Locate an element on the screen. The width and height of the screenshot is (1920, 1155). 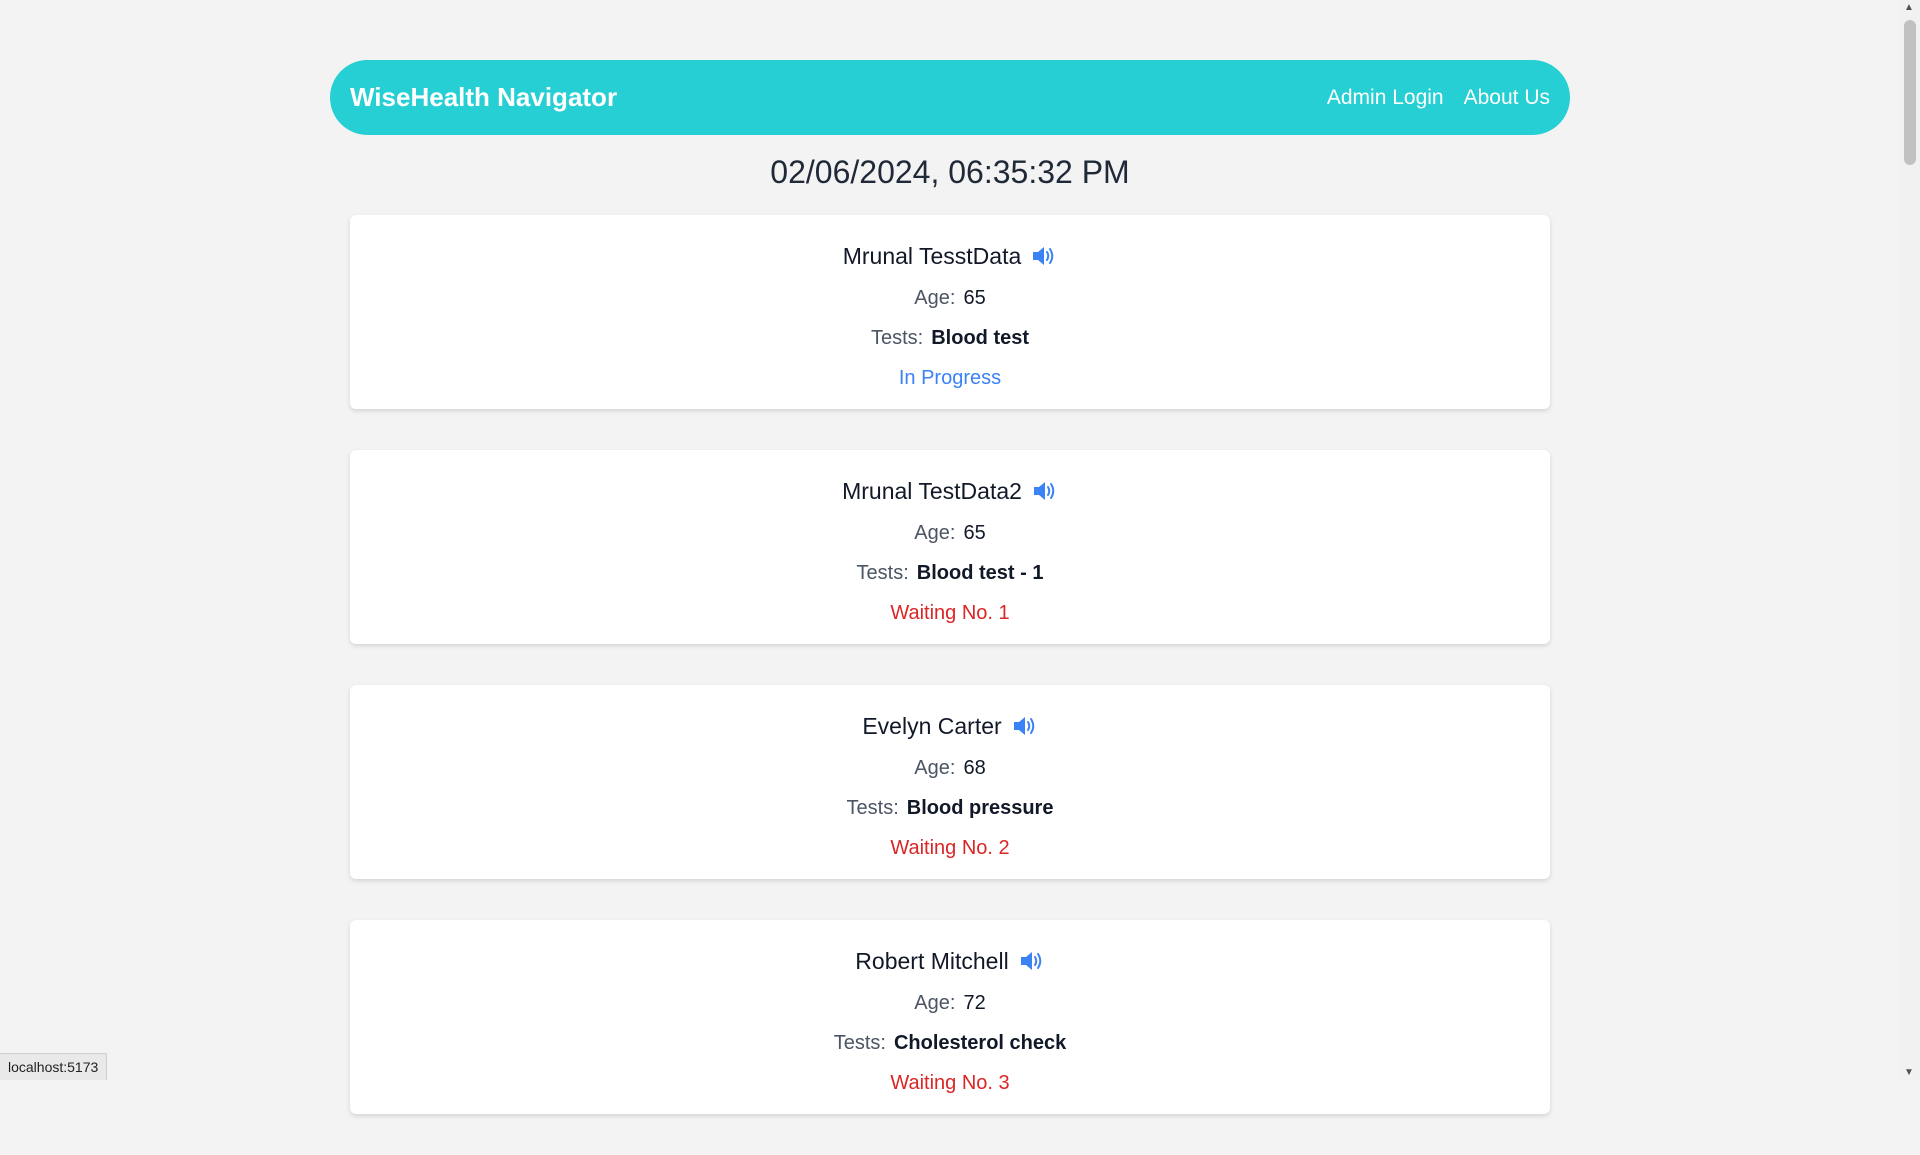
scroll-up-arrow-icon: ▲ is located at coordinates (1909, 7).